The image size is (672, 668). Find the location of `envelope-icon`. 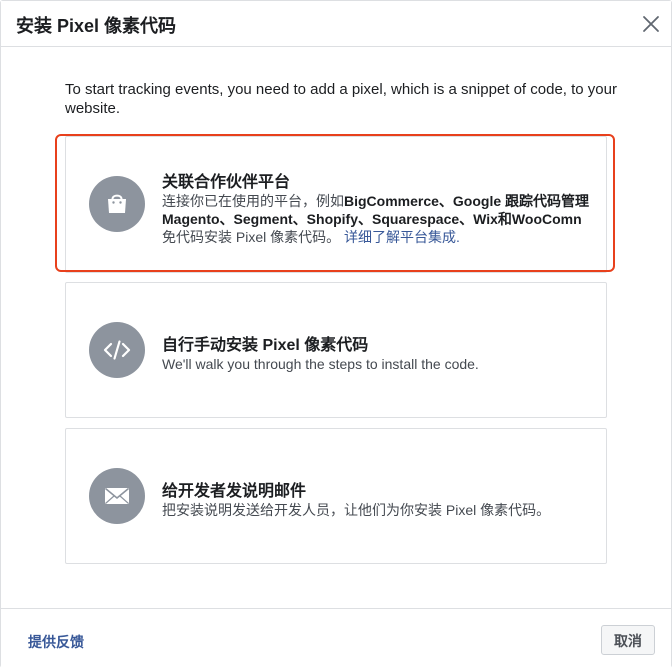

envelope-icon is located at coordinates (117, 495).